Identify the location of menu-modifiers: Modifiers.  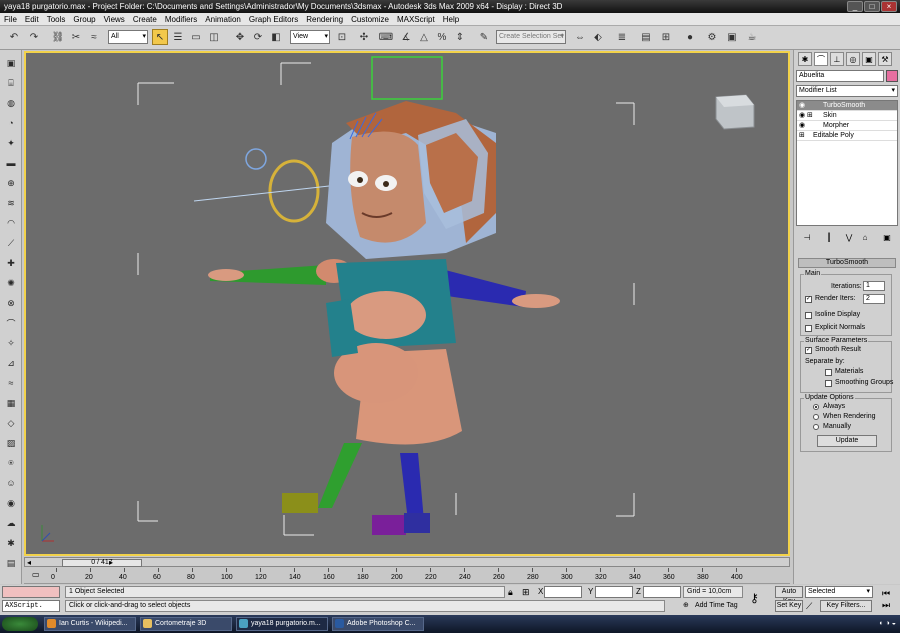
(181, 19).